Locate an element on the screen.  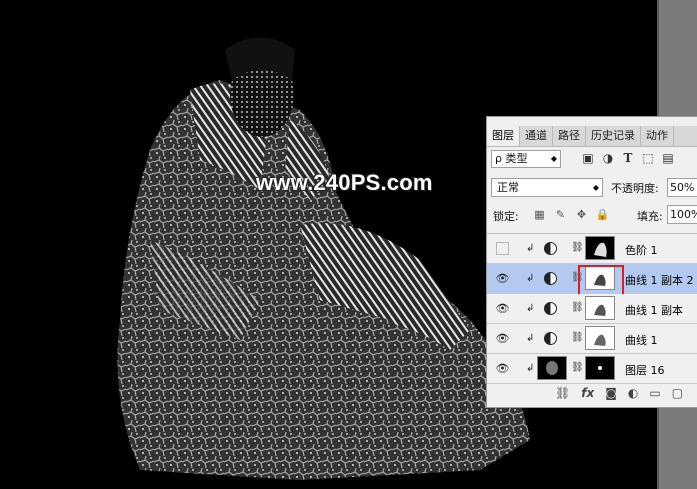
layer-name: 曲线 1 副本 2 is located at coordinates (659, 280).